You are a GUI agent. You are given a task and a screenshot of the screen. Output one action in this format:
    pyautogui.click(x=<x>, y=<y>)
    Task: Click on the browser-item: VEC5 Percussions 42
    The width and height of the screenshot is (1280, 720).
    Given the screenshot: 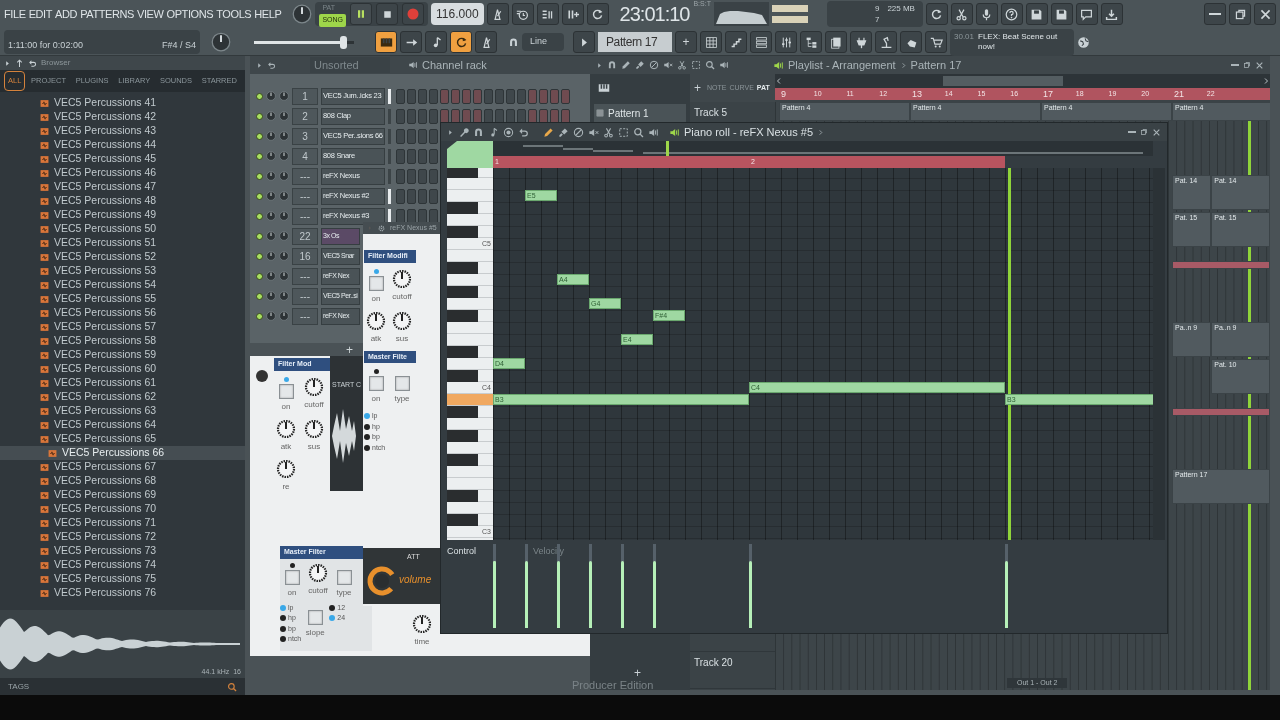 What is the action you would take?
    pyautogui.click(x=122, y=117)
    